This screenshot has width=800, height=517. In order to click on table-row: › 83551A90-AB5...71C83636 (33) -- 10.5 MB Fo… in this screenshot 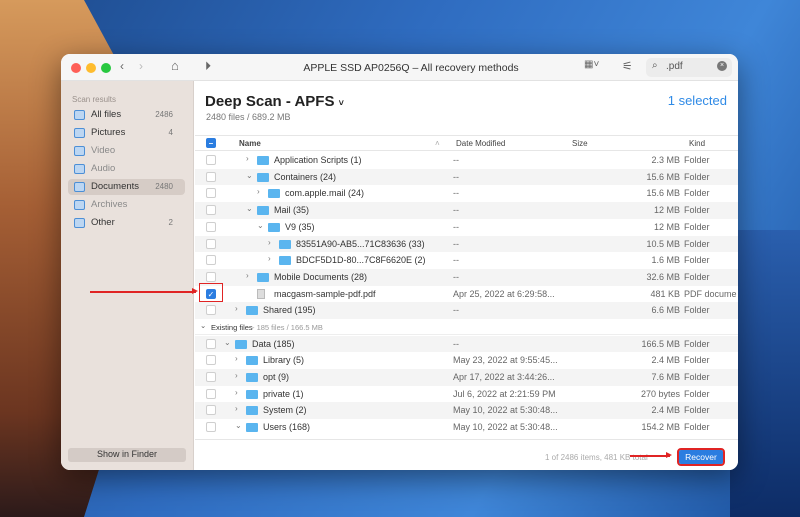, I will do `click(466, 244)`.